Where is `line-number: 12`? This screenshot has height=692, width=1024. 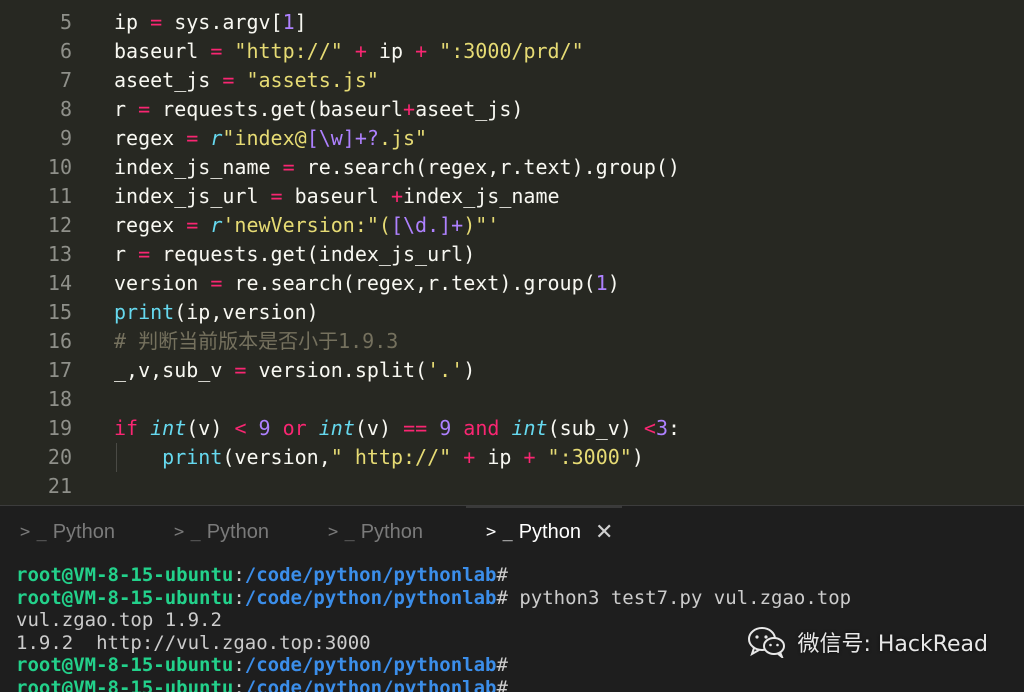
line-number: 12 is located at coordinates (59, 225).